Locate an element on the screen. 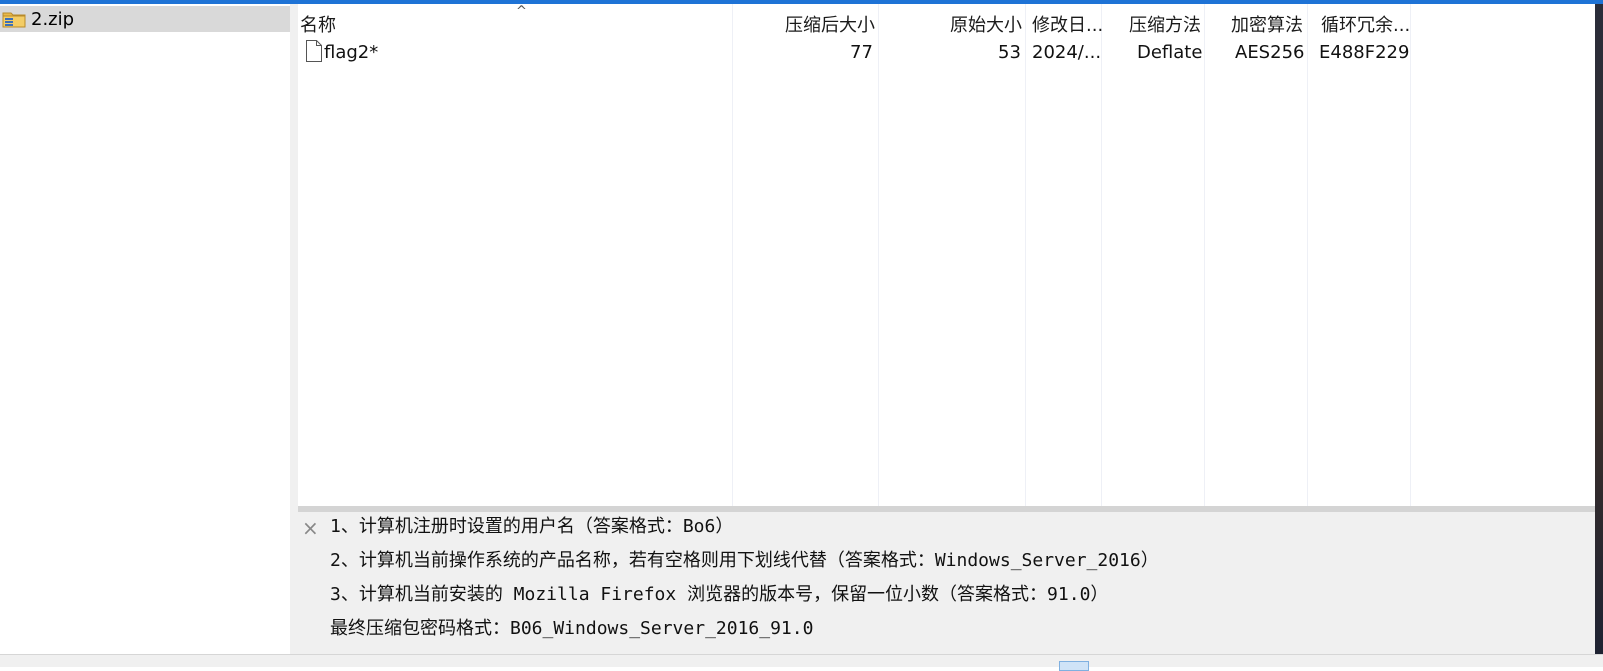 The width and height of the screenshot is (1603, 671). tree-item-archive: 2.zip is located at coordinates (145, 19).